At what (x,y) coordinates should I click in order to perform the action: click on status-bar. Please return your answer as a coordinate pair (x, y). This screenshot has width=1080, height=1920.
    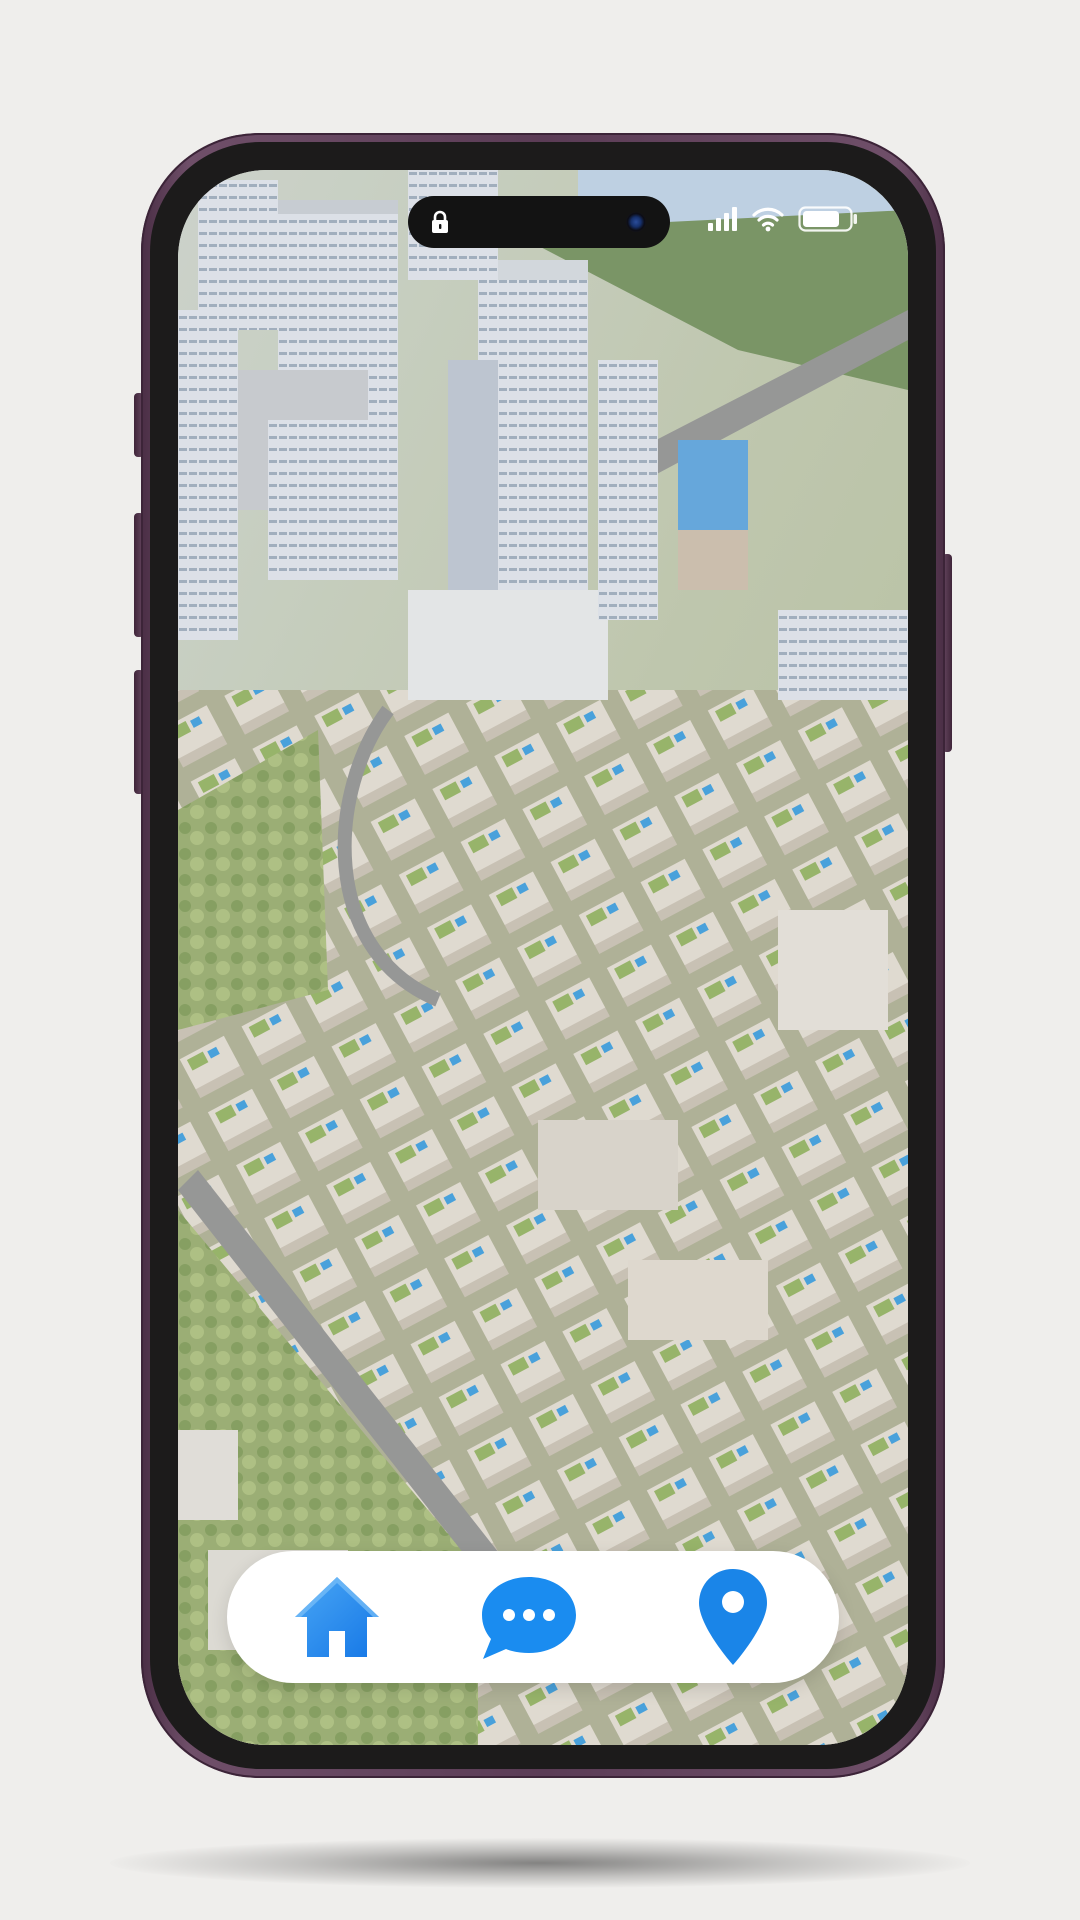
    Looking at the image, I should click on (783, 219).